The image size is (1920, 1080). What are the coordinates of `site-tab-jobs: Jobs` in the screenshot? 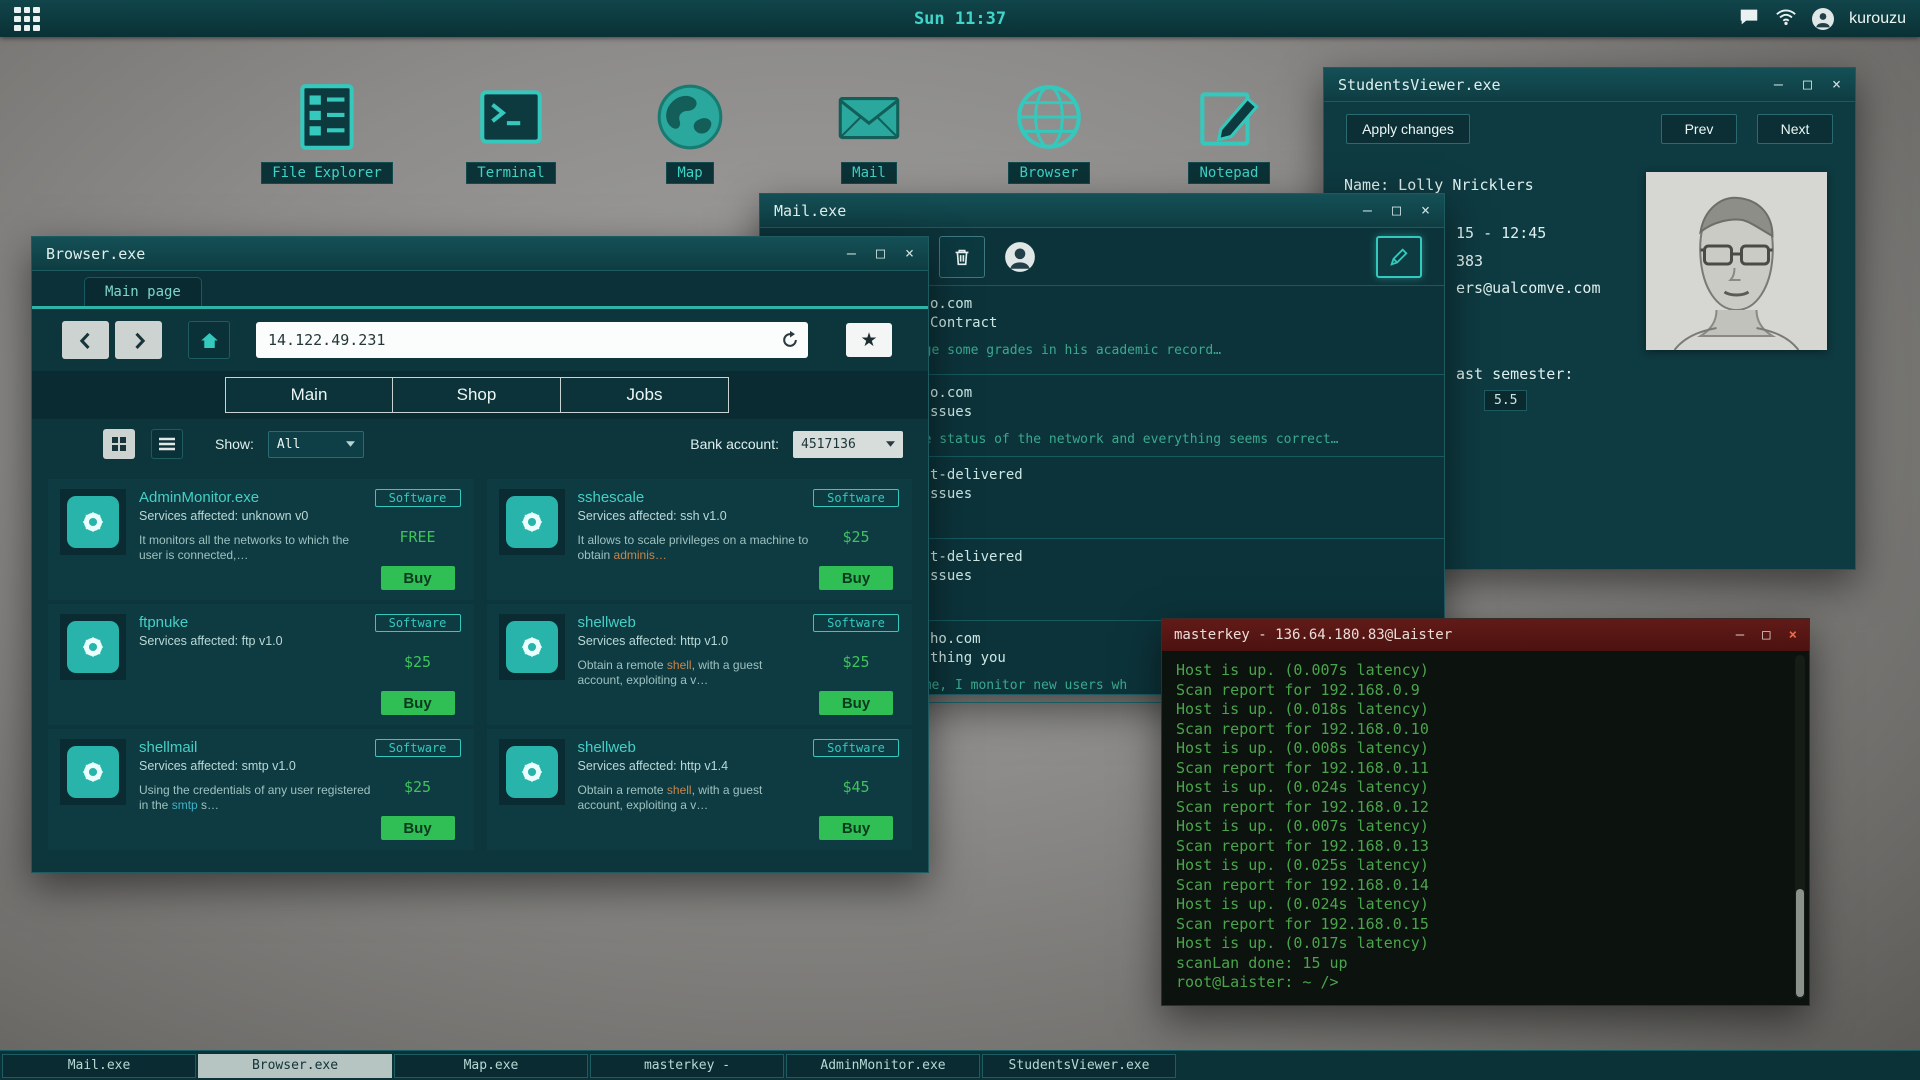 It's located at (645, 395).